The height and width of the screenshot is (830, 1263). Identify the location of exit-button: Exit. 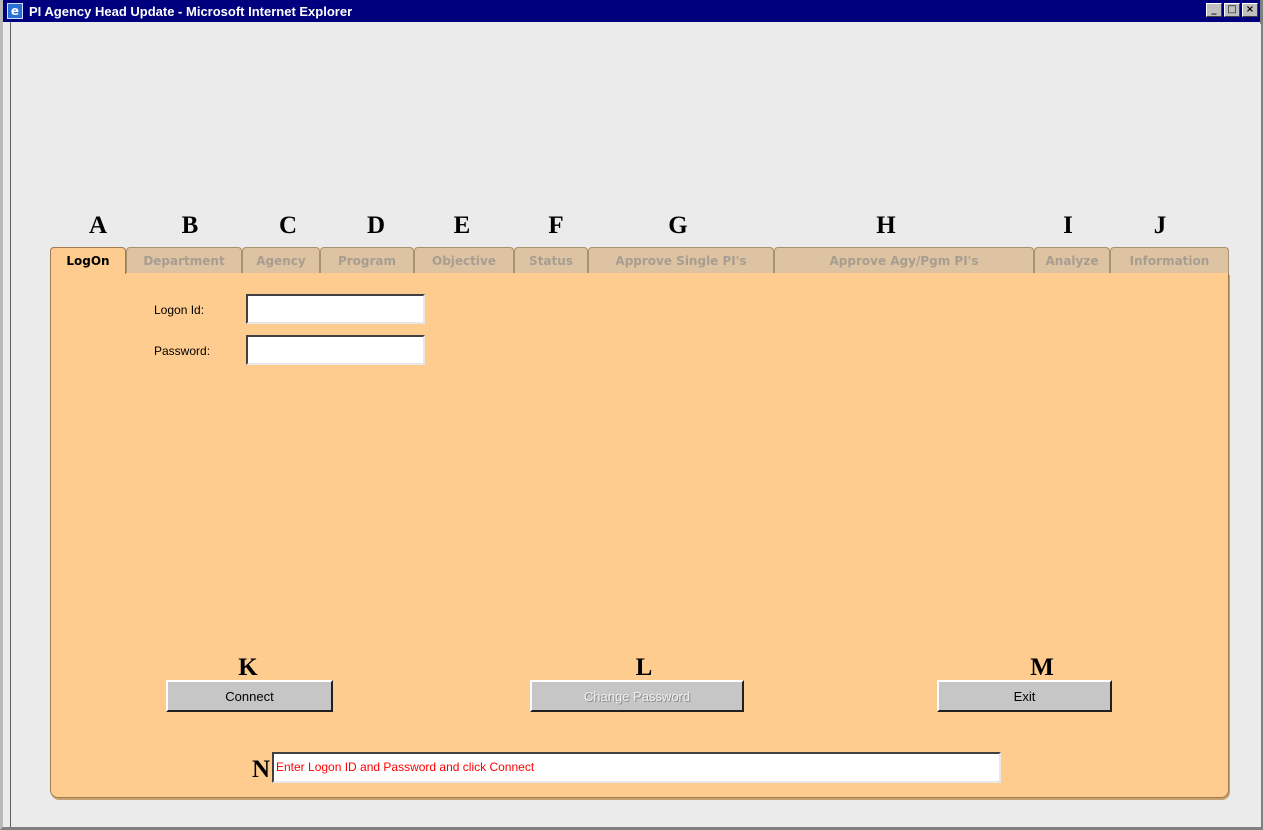
(1024, 696).